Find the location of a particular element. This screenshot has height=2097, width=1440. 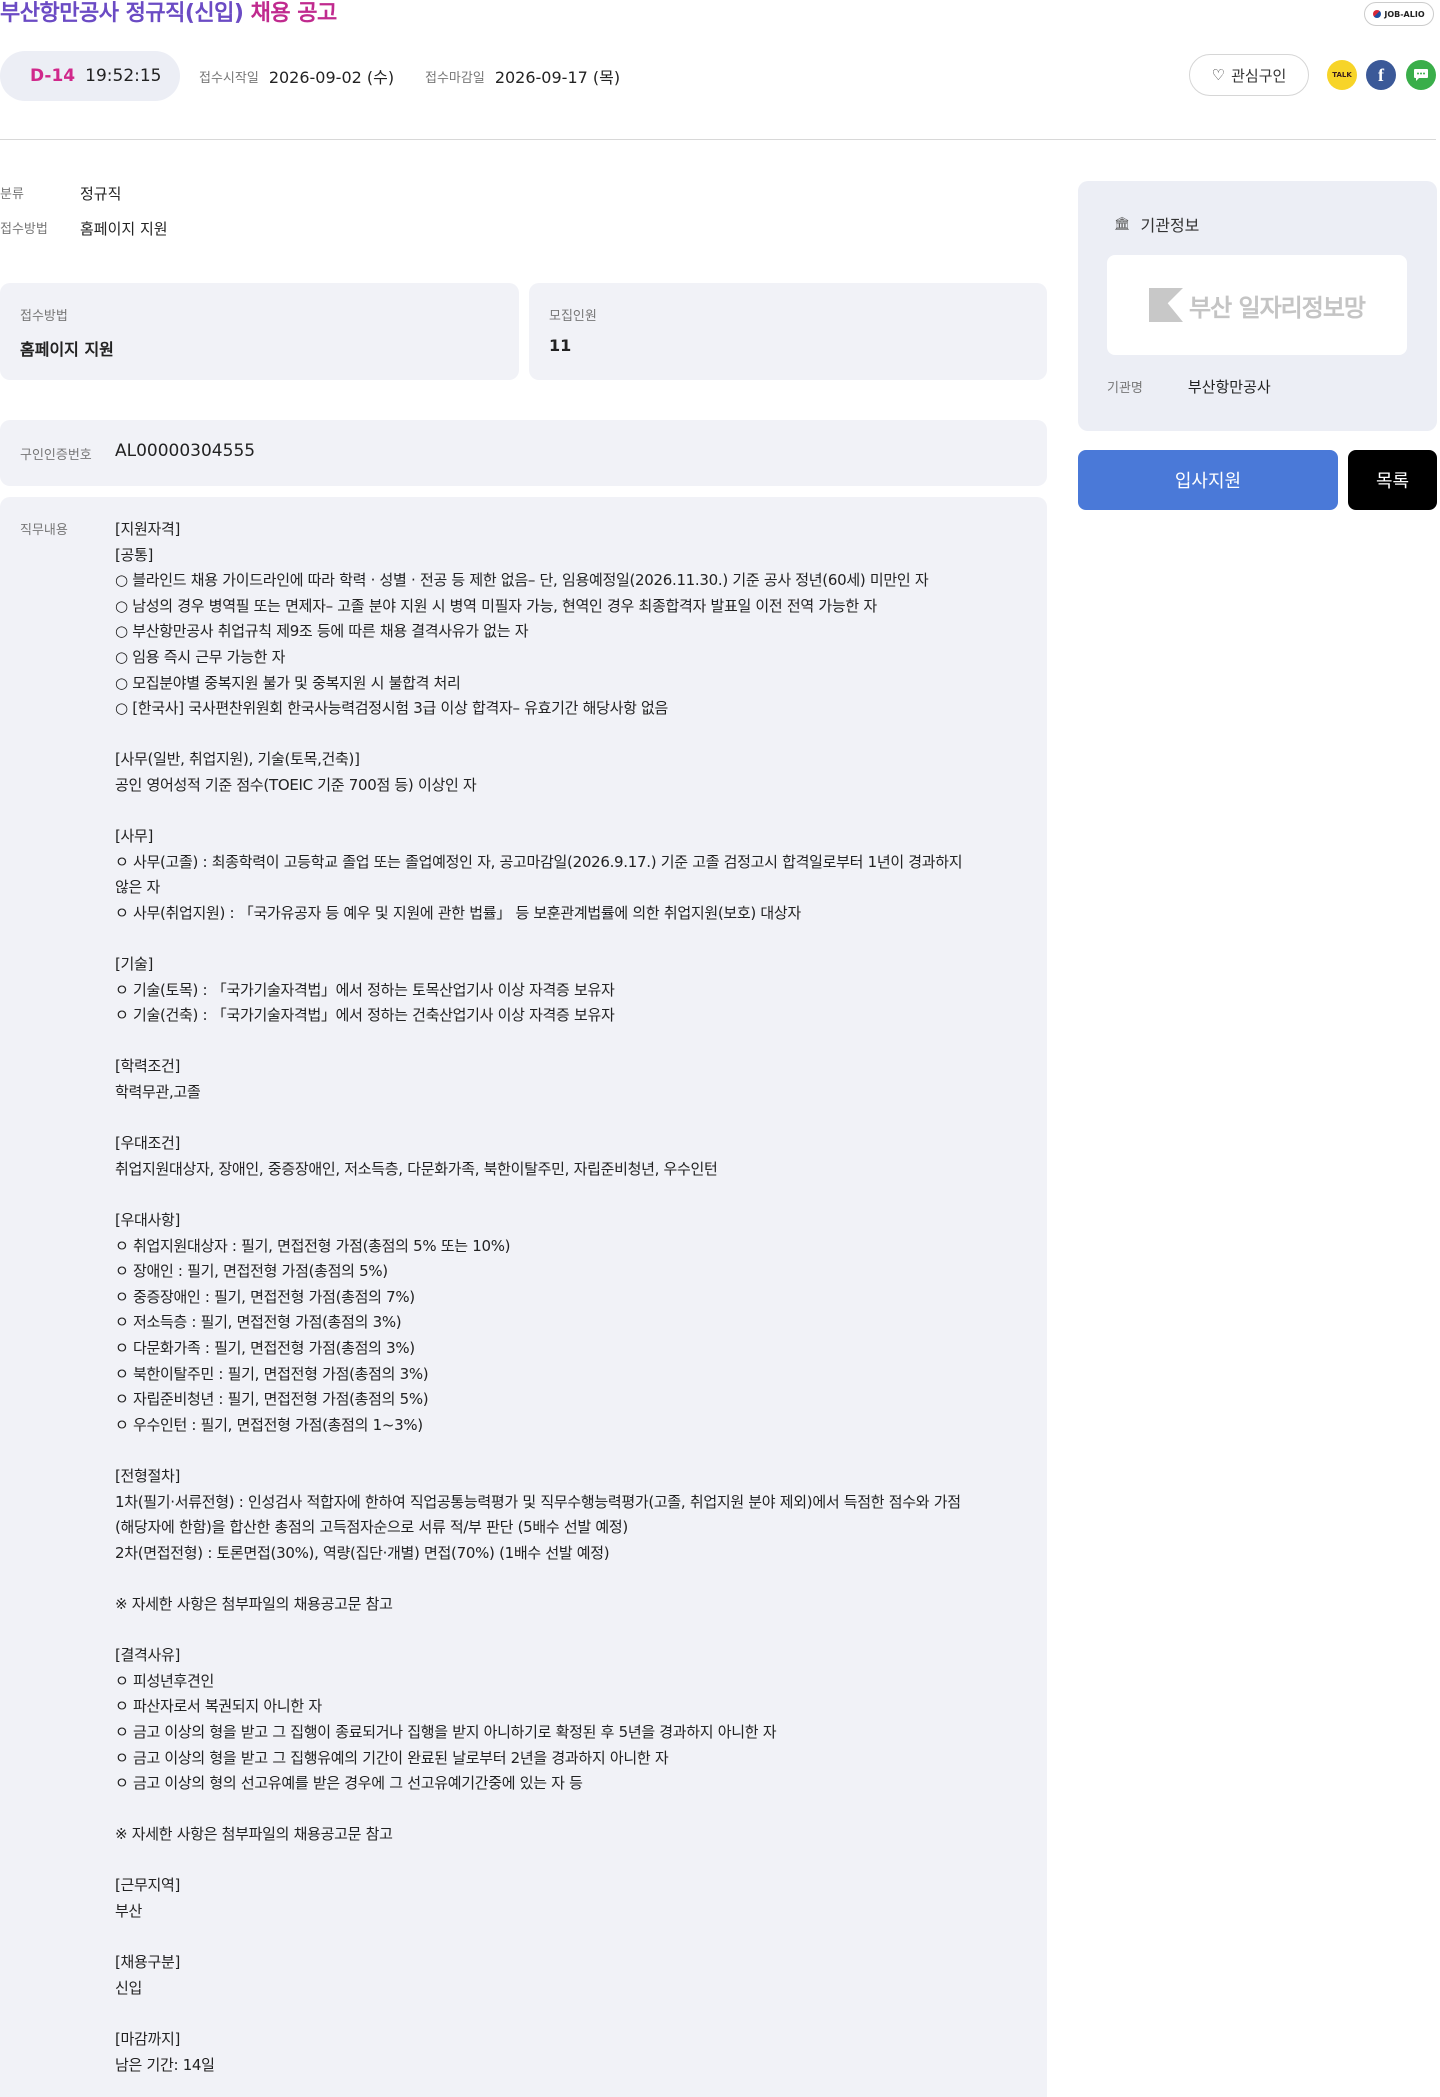

heart-icon: ♡ is located at coordinates (1218, 75).